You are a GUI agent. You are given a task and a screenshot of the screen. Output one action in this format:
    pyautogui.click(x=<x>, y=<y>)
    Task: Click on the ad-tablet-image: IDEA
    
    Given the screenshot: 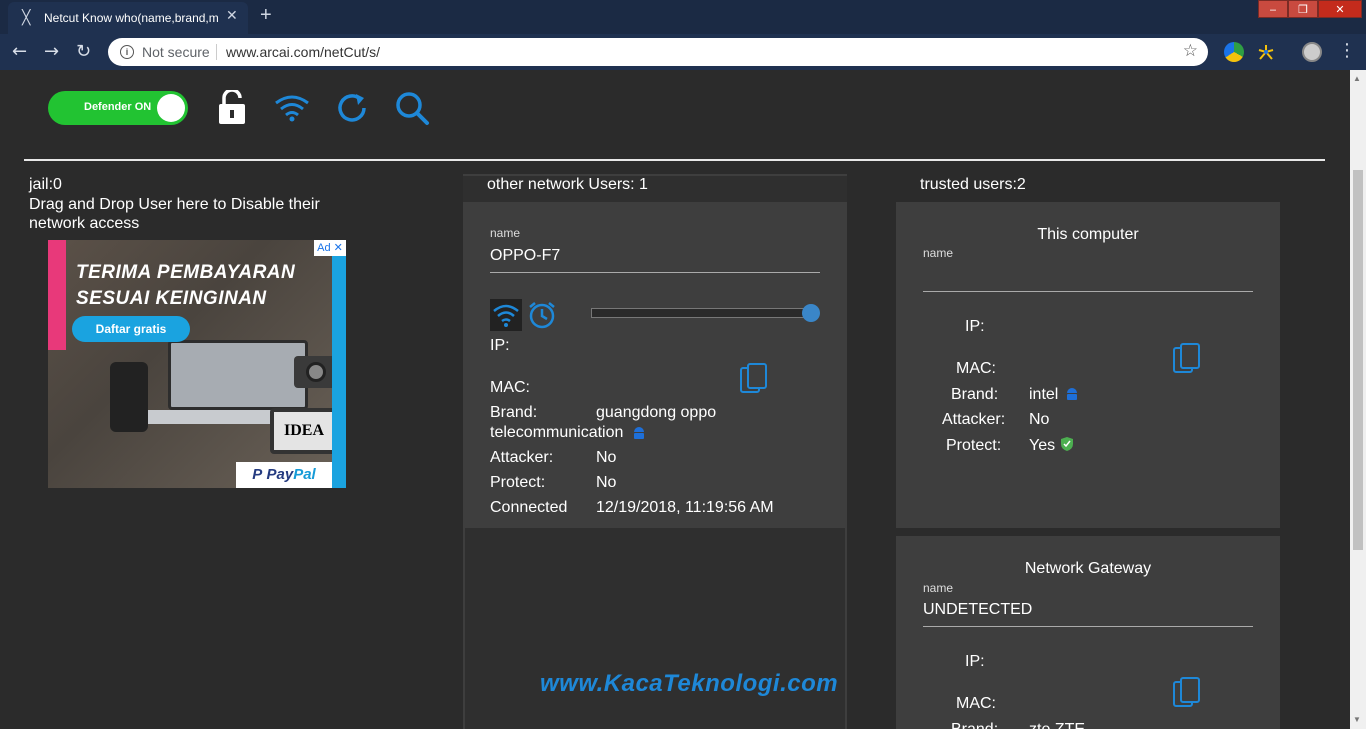 What is the action you would take?
    pyautogui.click(x=304, y=431)
    